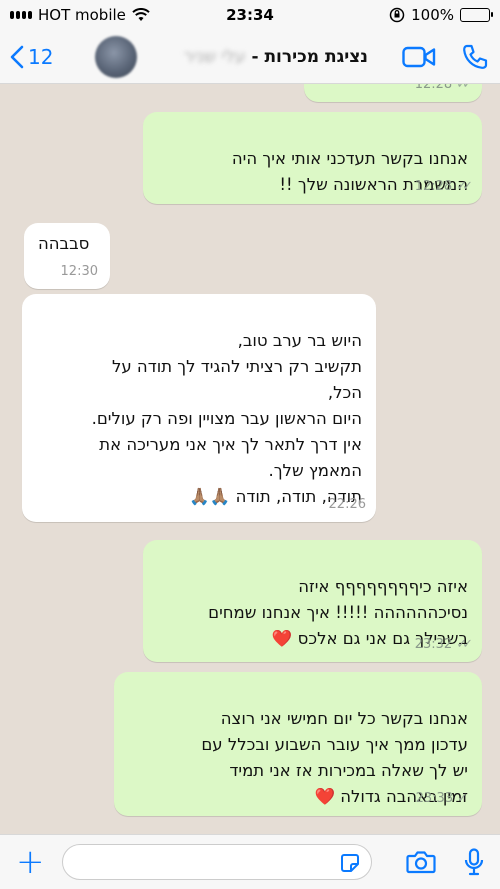 The height and width of the screenshot is (889, 500). I want to click on contact-name: נציגת מכירות - עלי שניר, so click(254, 57).